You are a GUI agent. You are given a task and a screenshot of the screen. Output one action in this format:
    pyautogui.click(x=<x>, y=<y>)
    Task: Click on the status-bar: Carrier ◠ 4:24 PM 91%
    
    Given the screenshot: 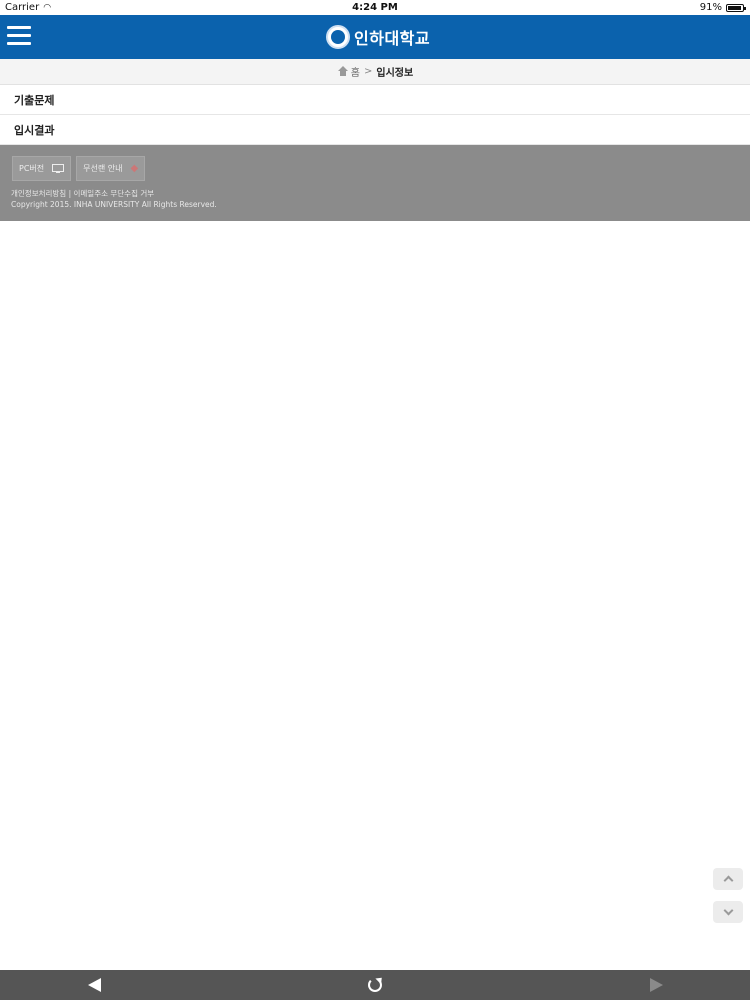 What is the action you would take?
    pyautogui.click(x=375, y=7)
    